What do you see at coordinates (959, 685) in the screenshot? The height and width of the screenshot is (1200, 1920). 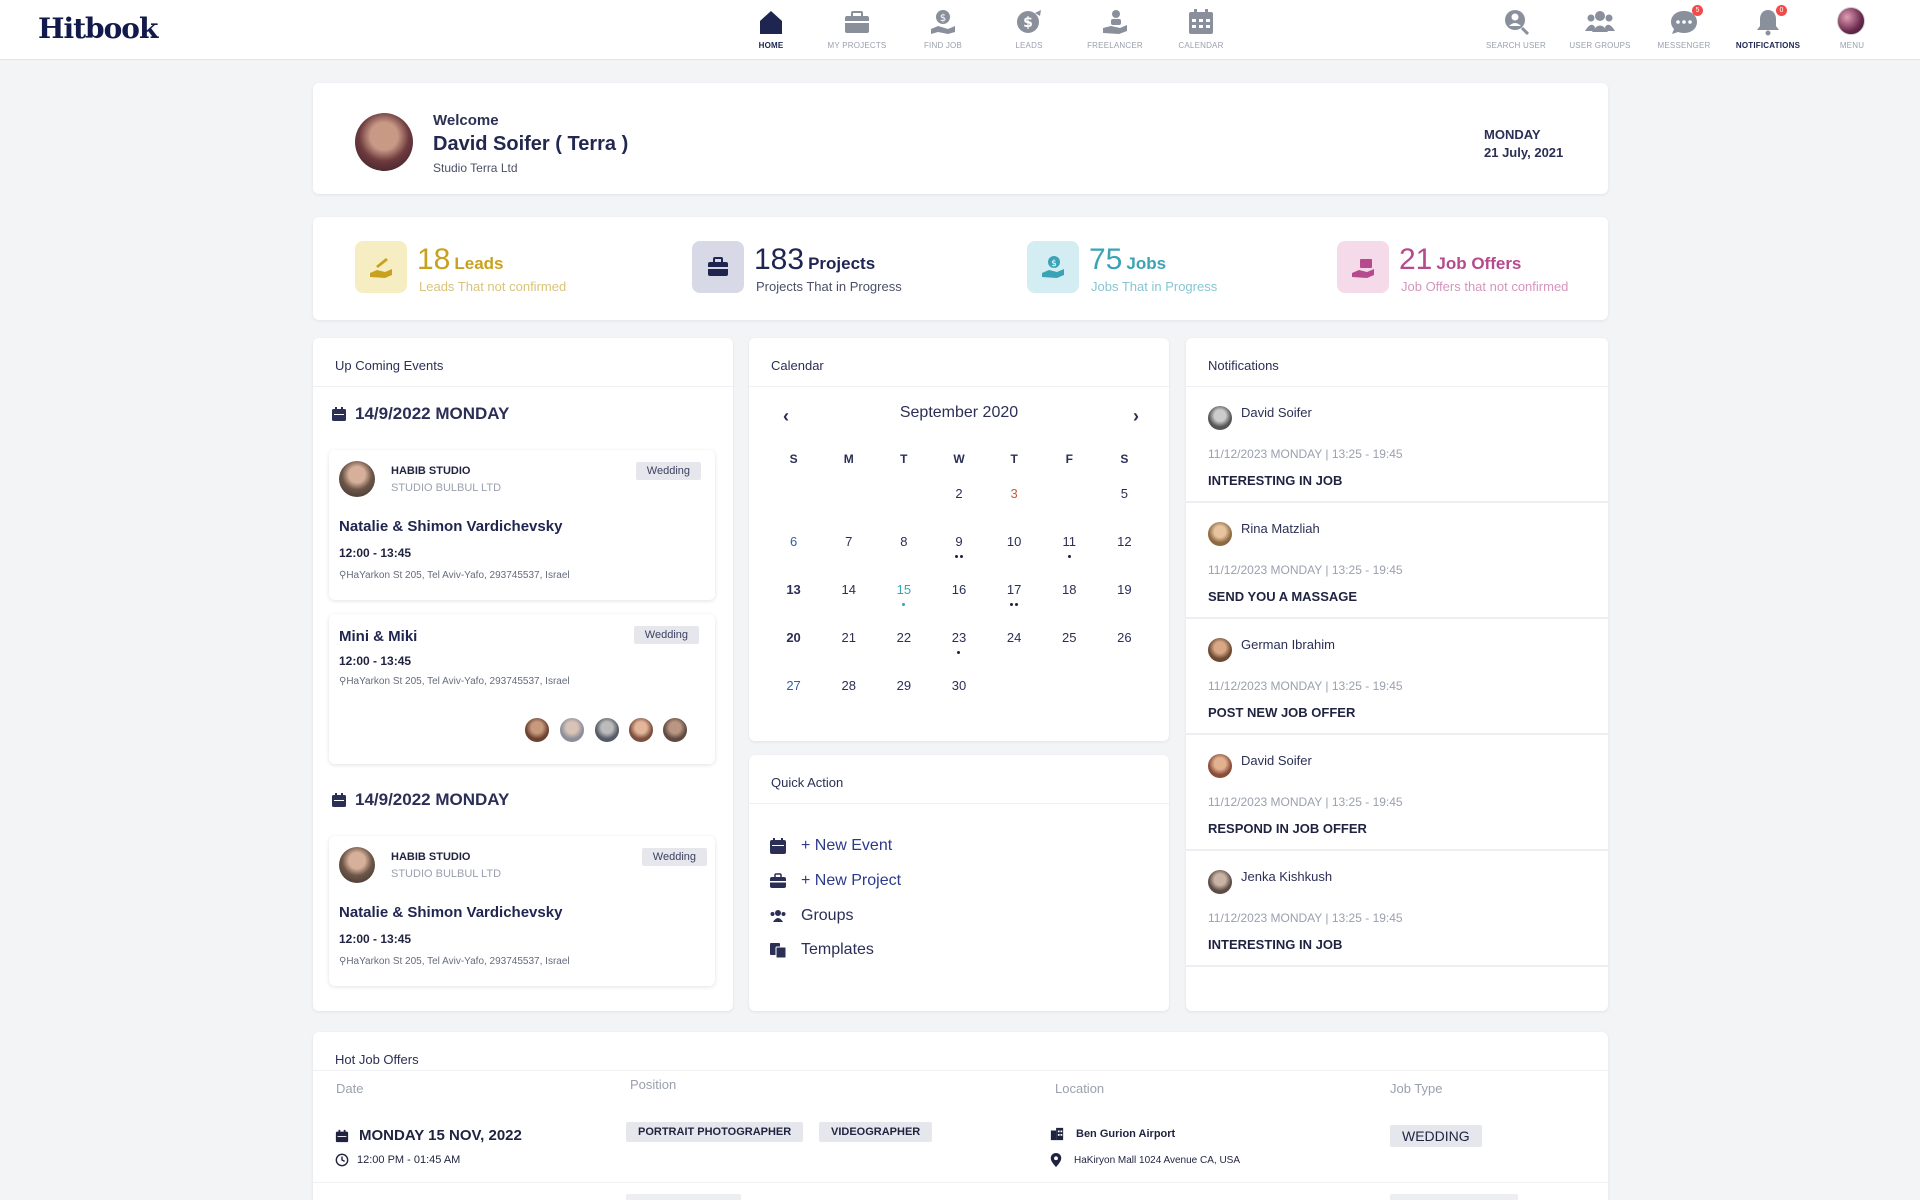 I see `calendar-day-number: 30` at bounding box center [959, 685].